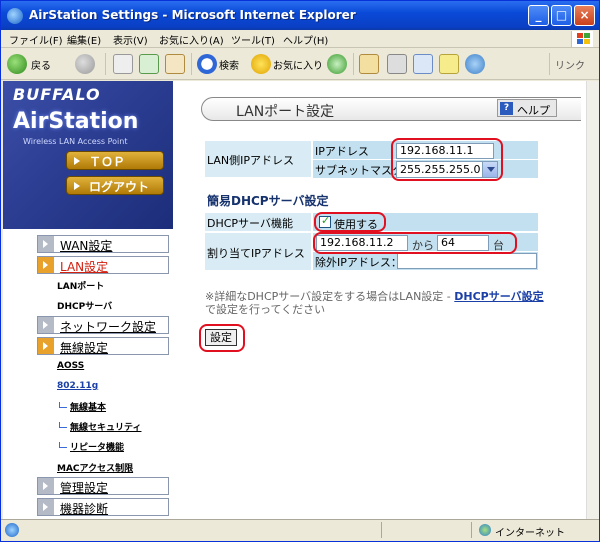  I want to click on highlight-assign, so click(415, 243).